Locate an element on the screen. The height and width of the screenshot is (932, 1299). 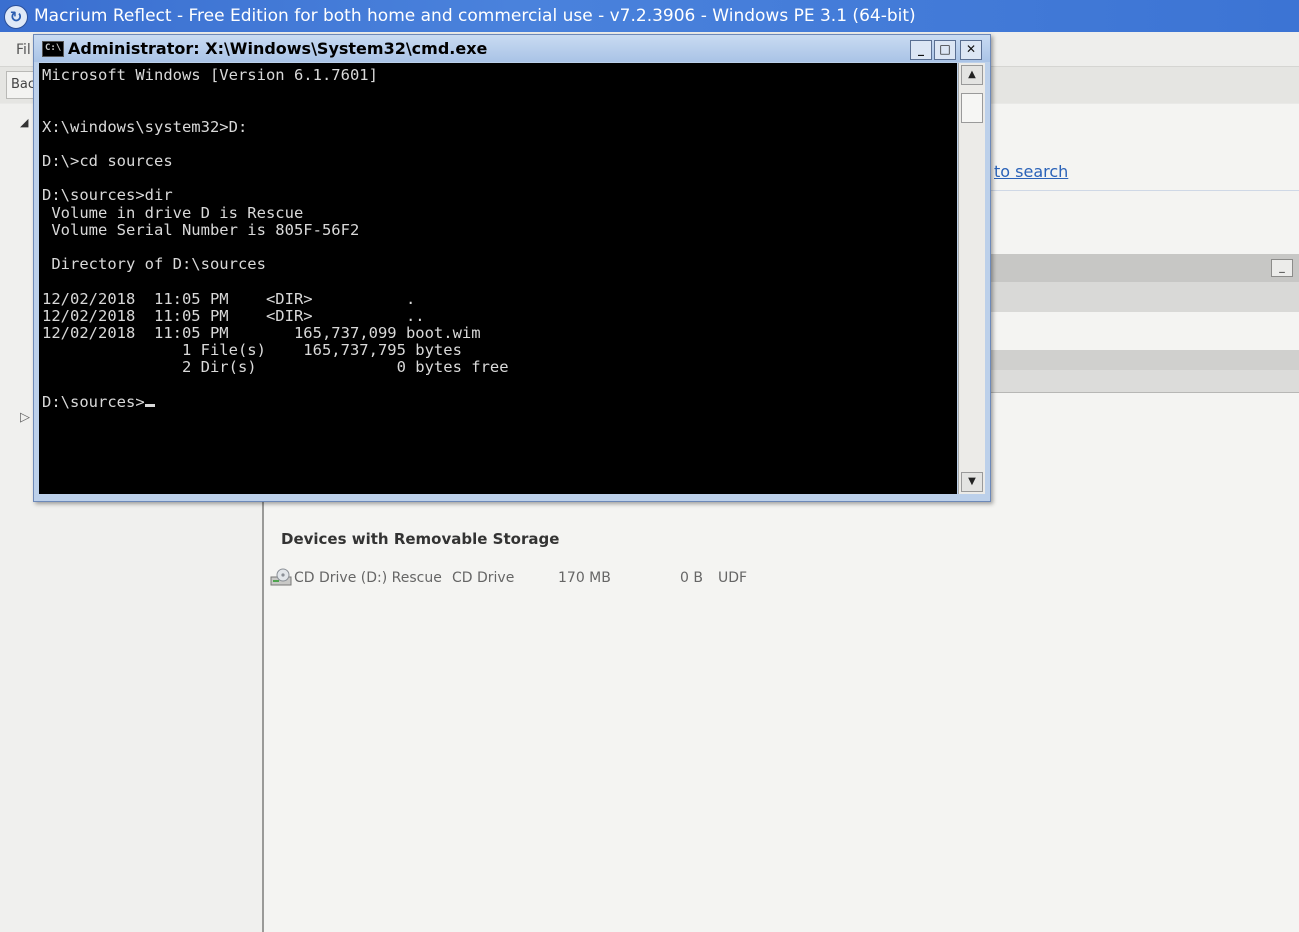
console-line: Volume in drive D is Rescue is located at coordinates (173, 212).